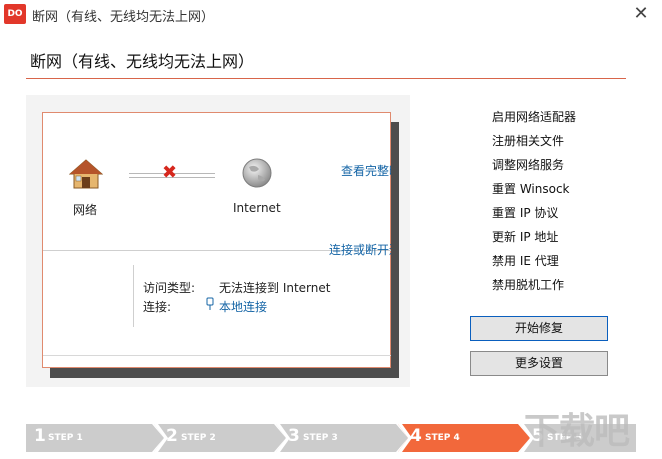 Image resolution: width=662 pixels, height=459 pixels. What do you see at coordinates (133, 296) in the screenshot?
I see `info-vertical-line` at bounding box center [133, 296].